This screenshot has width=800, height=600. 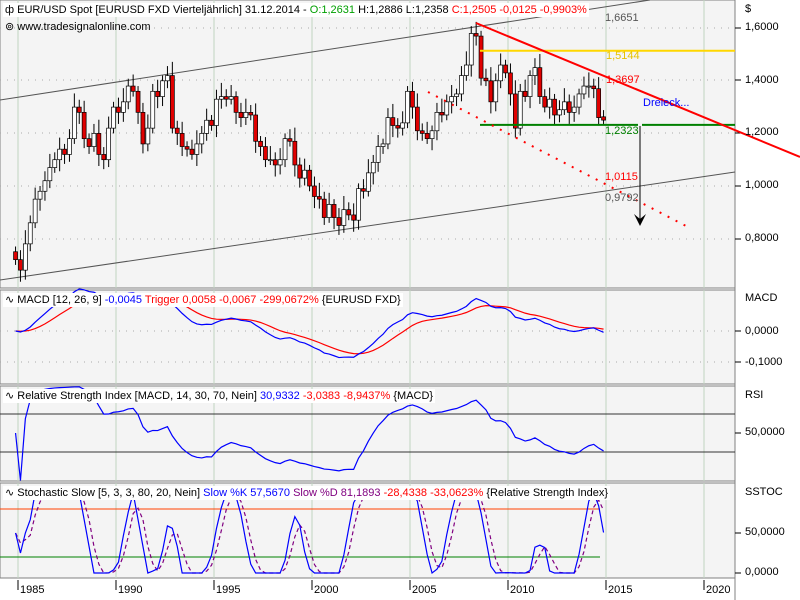 I want to click on website-credit: ⊚ www.tradesignalonline.com, so click(x=78, y=27).